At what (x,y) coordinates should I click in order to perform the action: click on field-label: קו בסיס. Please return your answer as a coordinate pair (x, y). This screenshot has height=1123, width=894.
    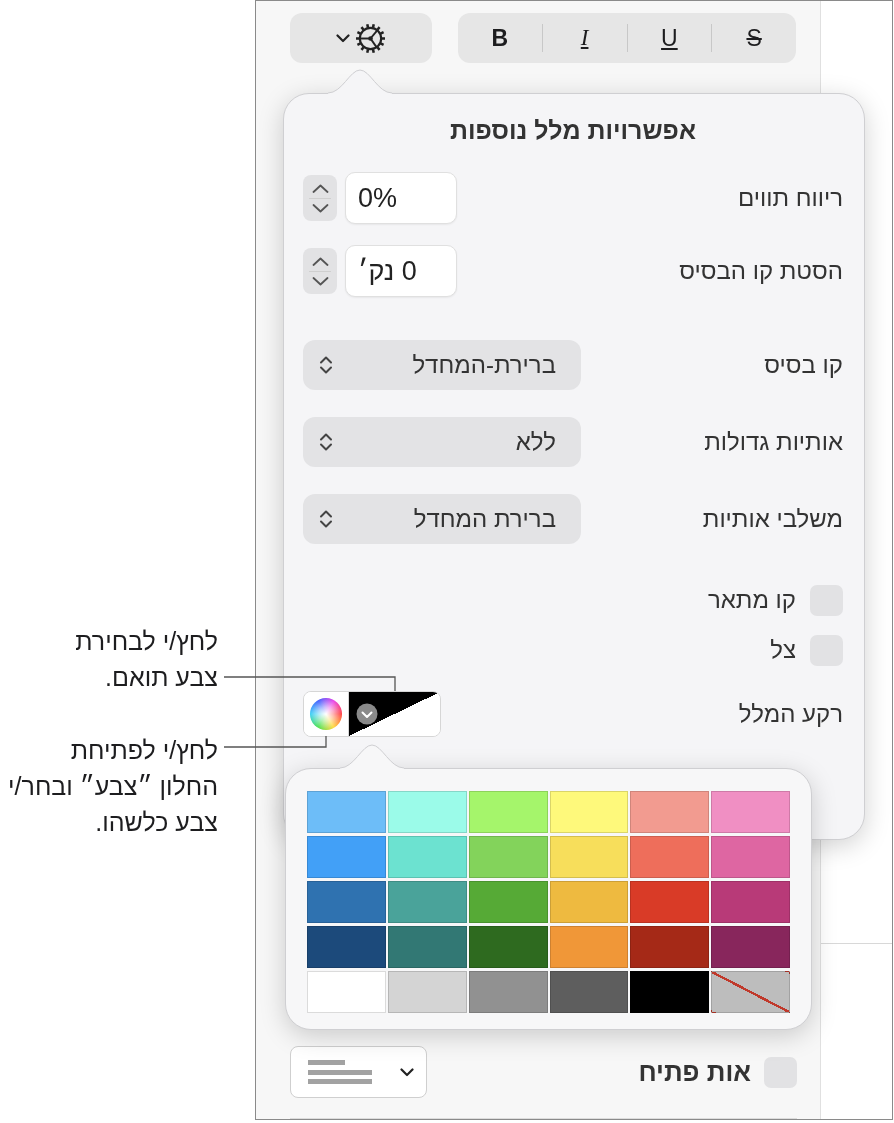
    Looking at the image, I should click on (803, 365).